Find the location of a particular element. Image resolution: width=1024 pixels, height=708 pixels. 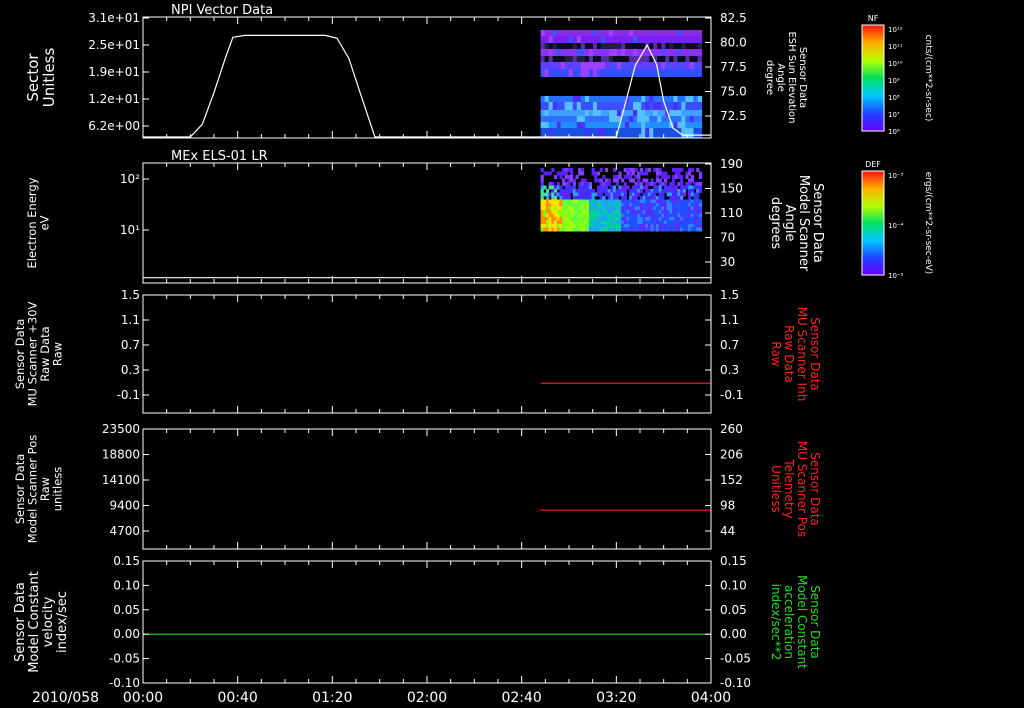

y2-axis-label: ESH Sun Elevation is located at coordinates (791, 77).